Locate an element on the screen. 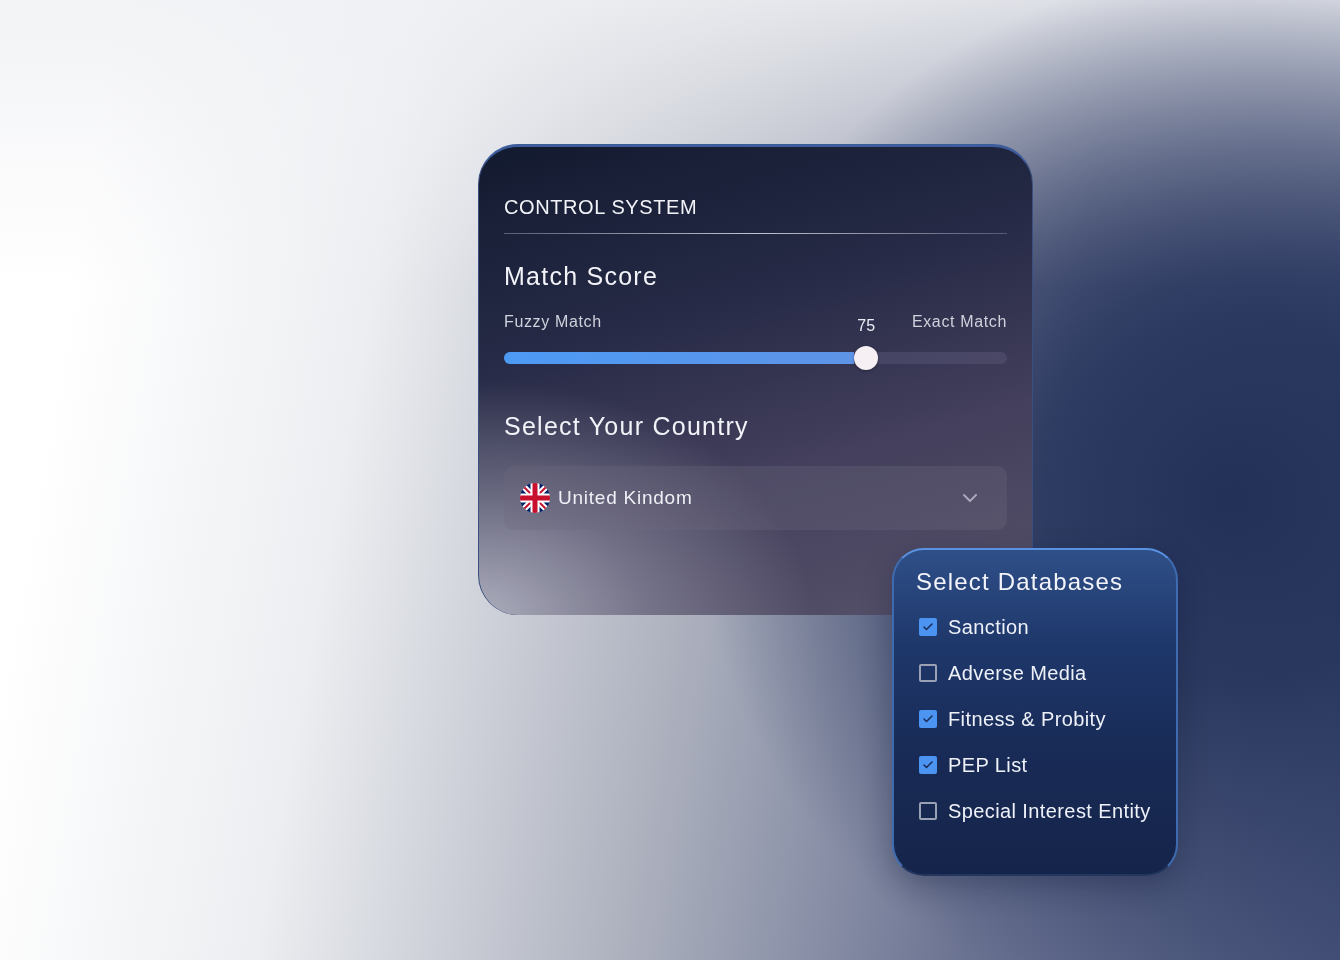 This screenshot has width=1340, height=960. database-label: Special Interest Entity is located at coordinates (1049, 811).